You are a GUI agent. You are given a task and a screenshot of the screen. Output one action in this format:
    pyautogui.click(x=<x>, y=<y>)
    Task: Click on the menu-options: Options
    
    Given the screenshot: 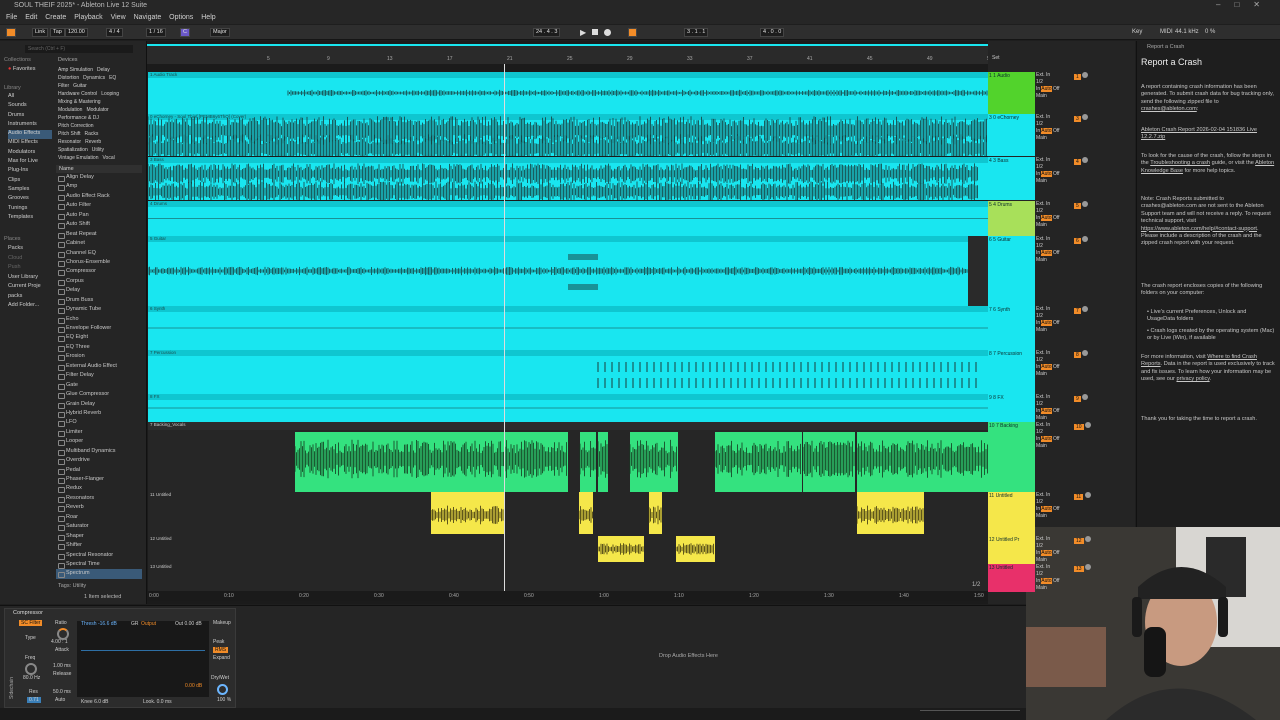 What is the action you would take?
    pyautogui.click(x=181, y=17)
    